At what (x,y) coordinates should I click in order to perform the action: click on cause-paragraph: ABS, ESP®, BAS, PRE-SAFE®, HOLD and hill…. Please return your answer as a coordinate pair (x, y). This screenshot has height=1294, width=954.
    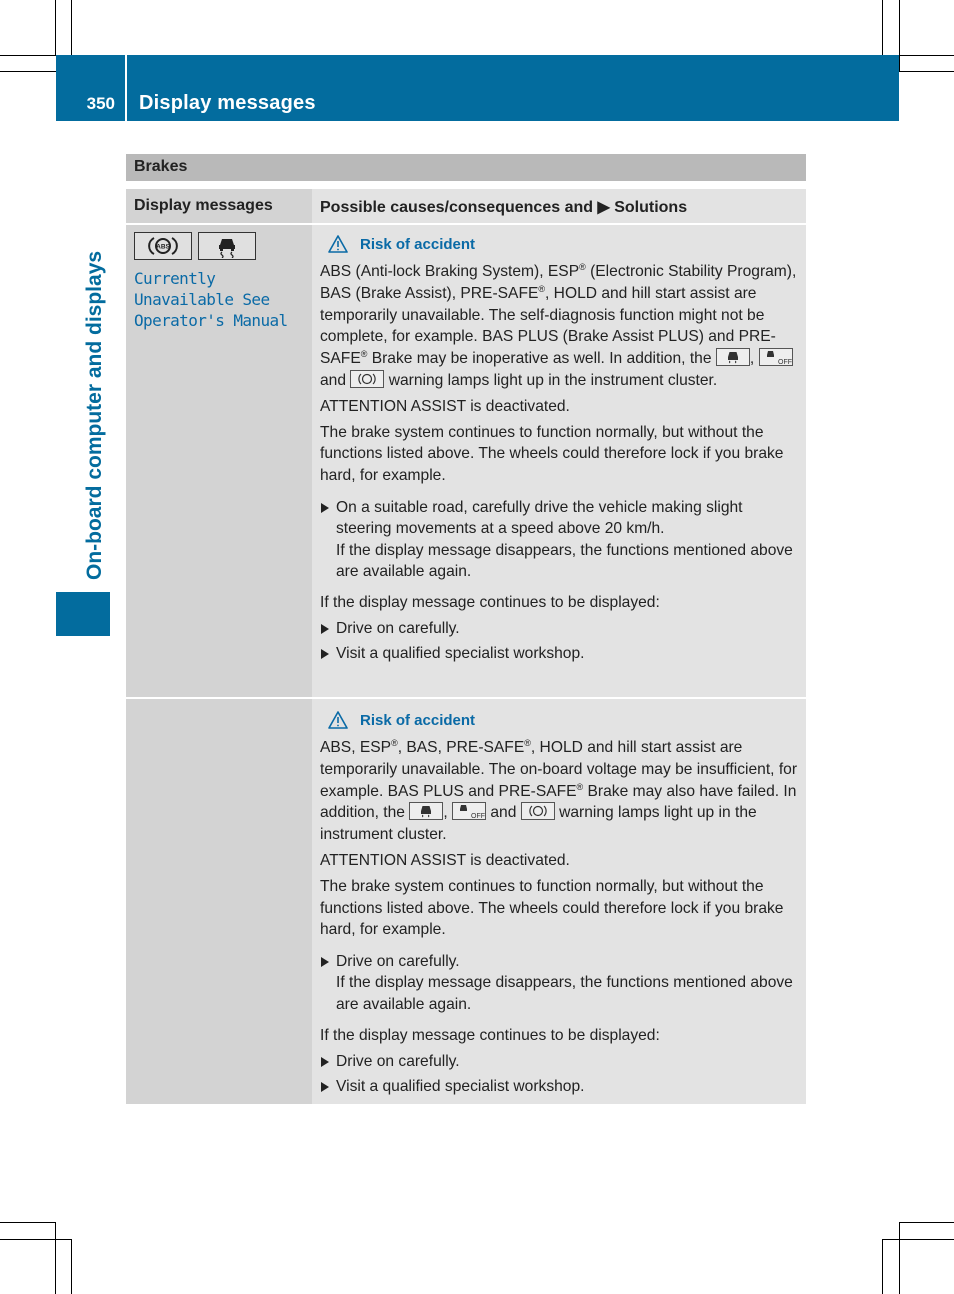
    Looking at the image, I should click on (559, 790).